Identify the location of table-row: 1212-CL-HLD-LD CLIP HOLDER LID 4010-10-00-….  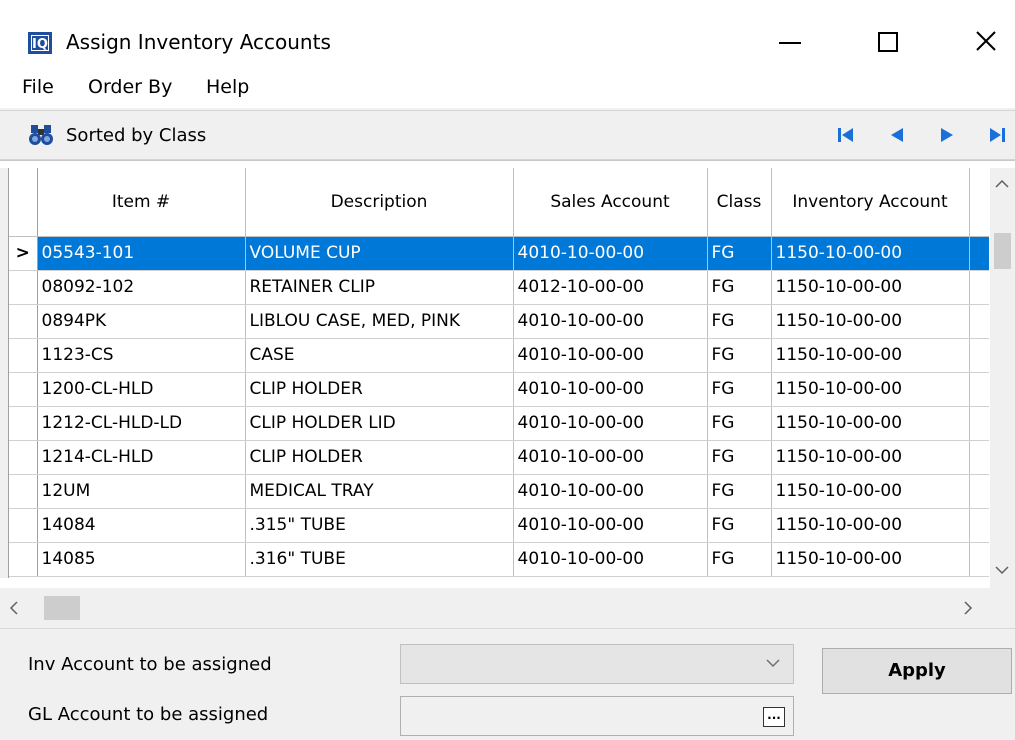
(499, 423).